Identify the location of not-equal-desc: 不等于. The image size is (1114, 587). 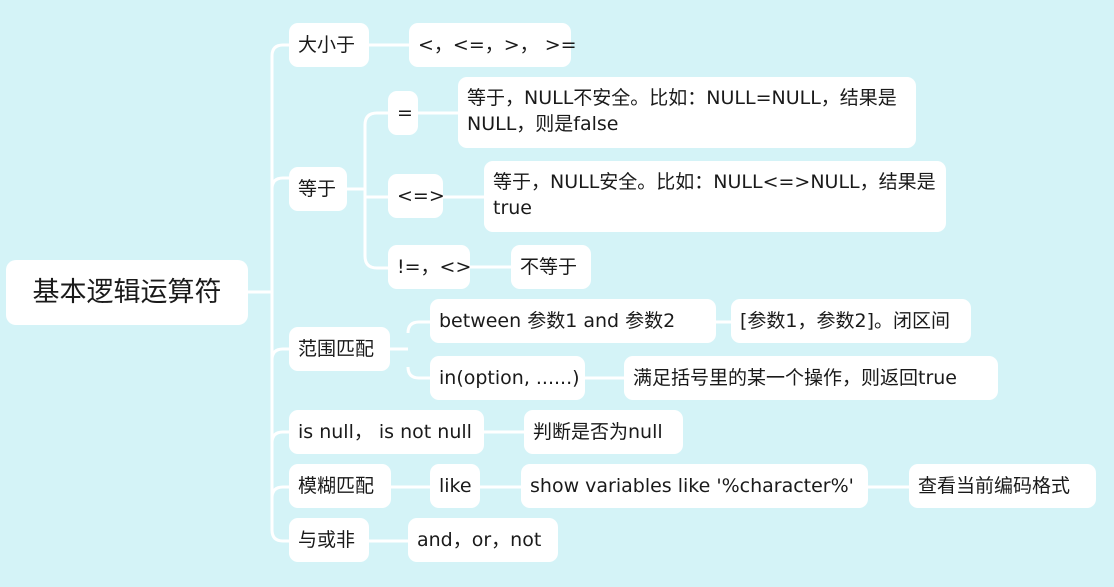
(551, 267).